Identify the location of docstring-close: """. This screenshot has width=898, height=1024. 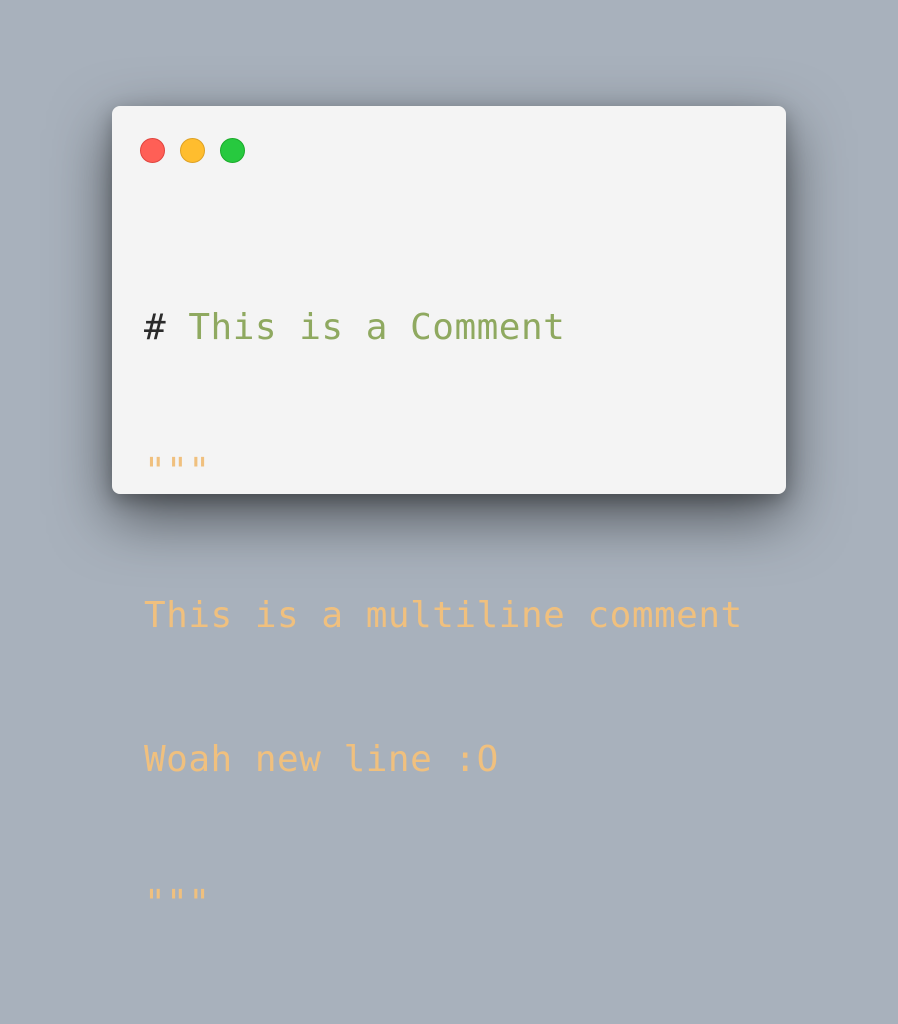
(177, 903).